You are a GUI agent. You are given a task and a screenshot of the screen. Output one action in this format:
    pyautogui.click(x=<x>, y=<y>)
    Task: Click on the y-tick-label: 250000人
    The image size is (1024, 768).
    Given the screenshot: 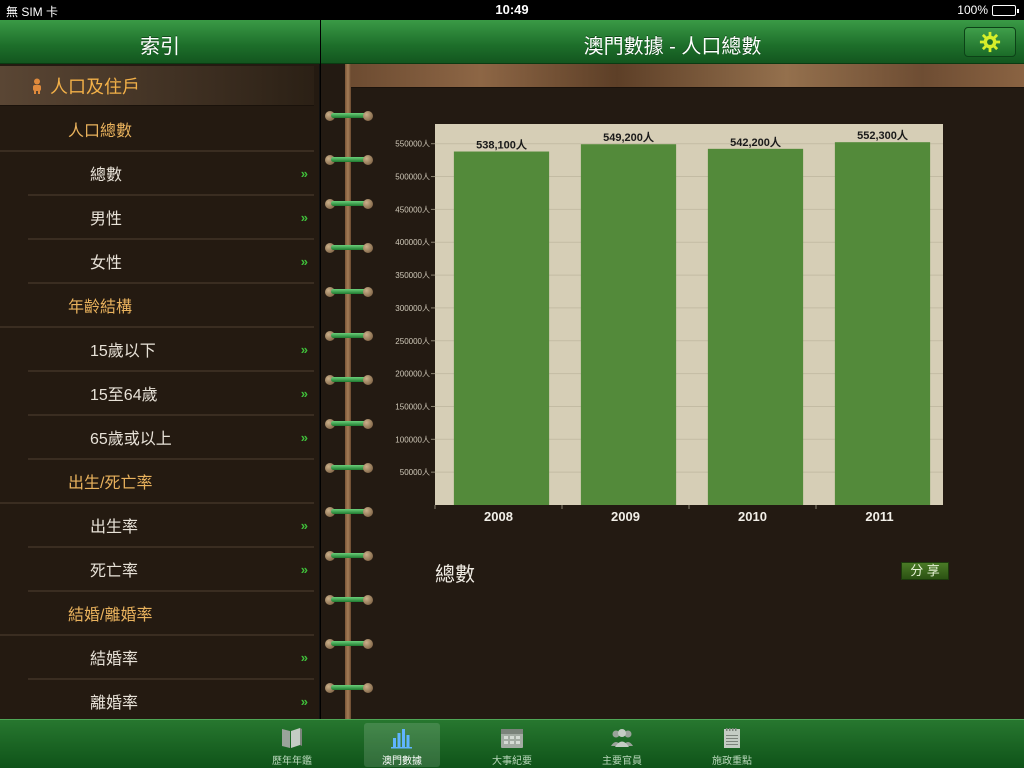 What is the action you would take?
    pyautogui.click(x=412, y=341)
    